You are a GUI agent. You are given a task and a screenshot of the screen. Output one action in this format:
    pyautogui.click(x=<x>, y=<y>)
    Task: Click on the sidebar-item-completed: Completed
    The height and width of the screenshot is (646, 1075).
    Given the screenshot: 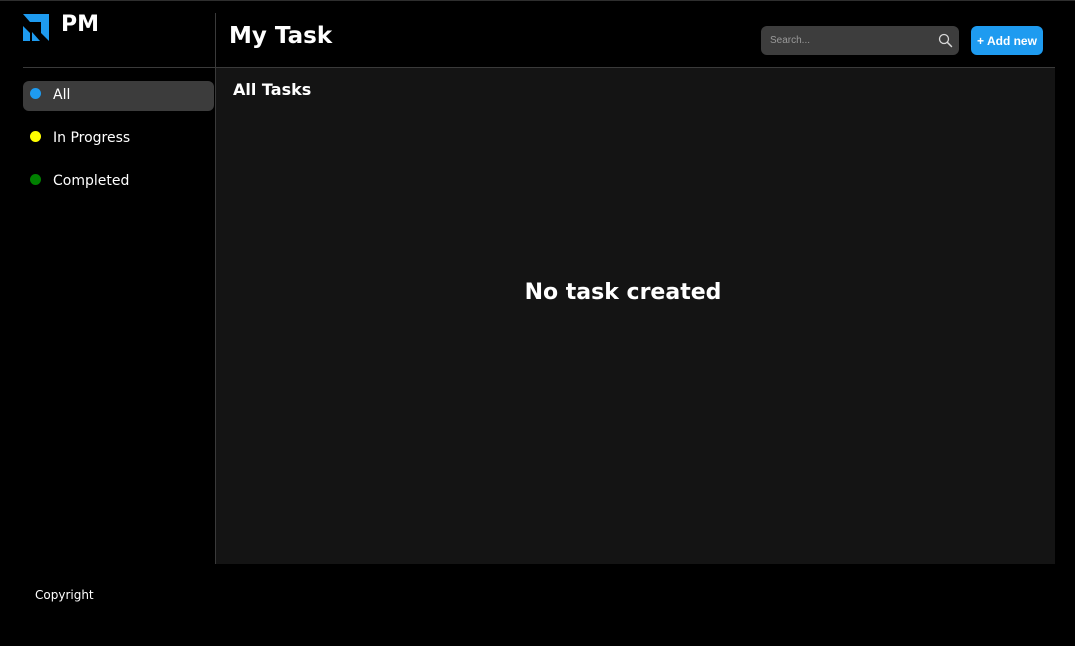 What is the action you would take?
    pyautogui.click(x=118, y=182)
    